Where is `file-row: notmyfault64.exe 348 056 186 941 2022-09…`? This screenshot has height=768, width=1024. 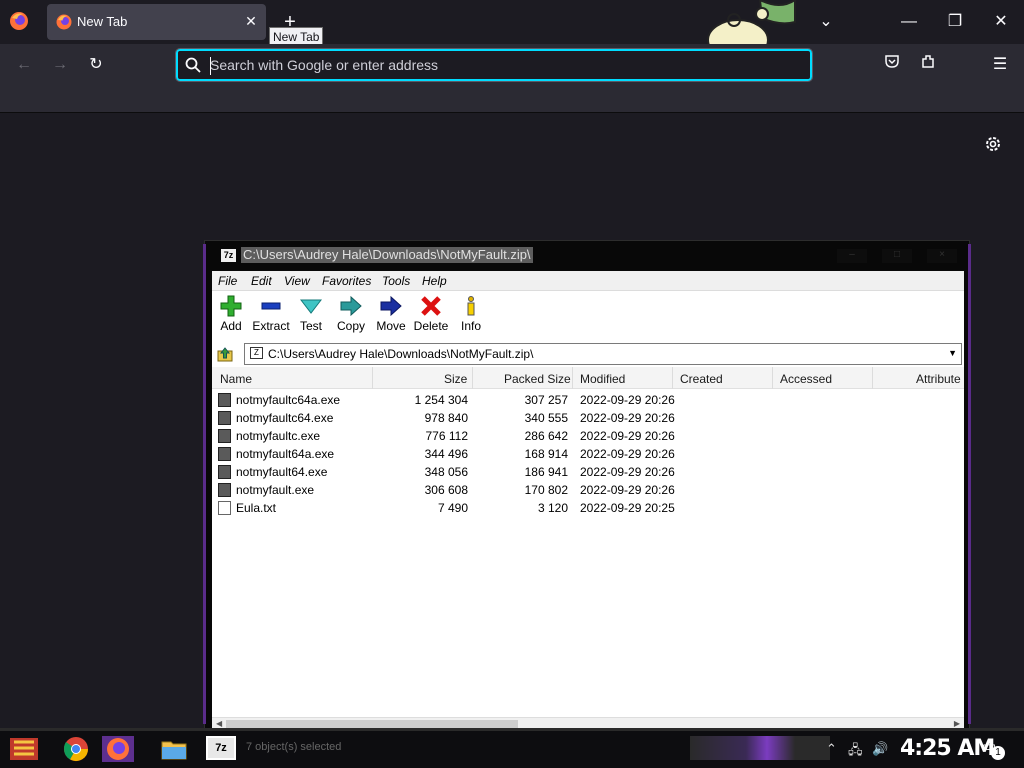 file-row: notmyfault64.exe 348 056 186 941 2022-09… is located at coordinates (588, 472).